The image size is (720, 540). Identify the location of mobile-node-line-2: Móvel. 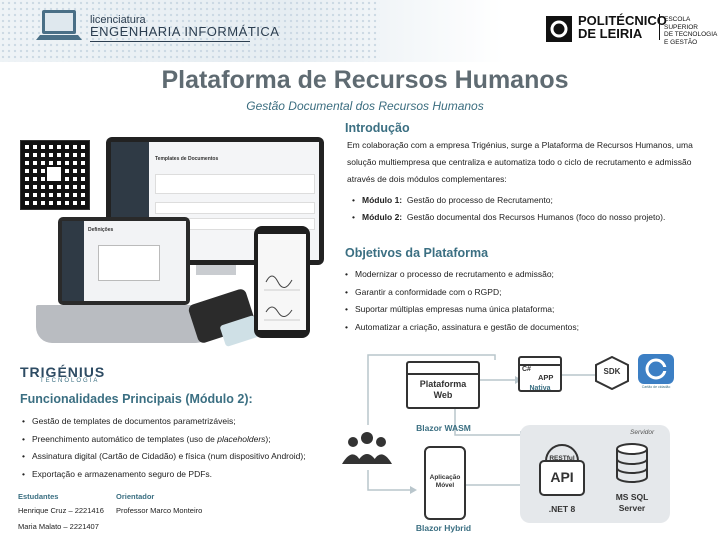
(445, 485).